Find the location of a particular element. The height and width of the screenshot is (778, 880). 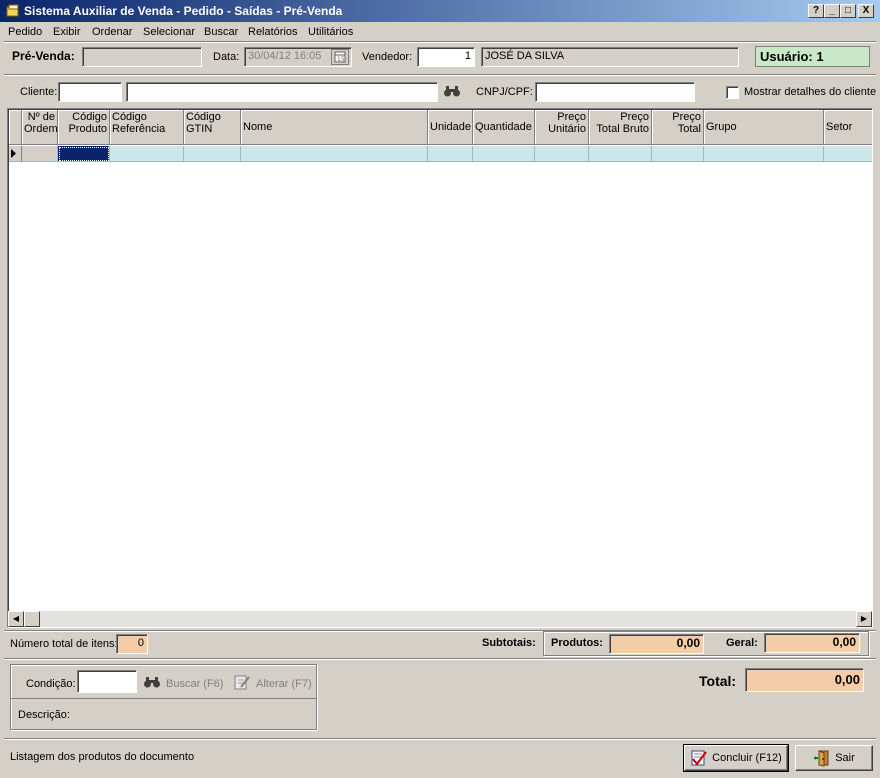

usuario-badge: Usuário: 1 is located at coordinates (812, 56).